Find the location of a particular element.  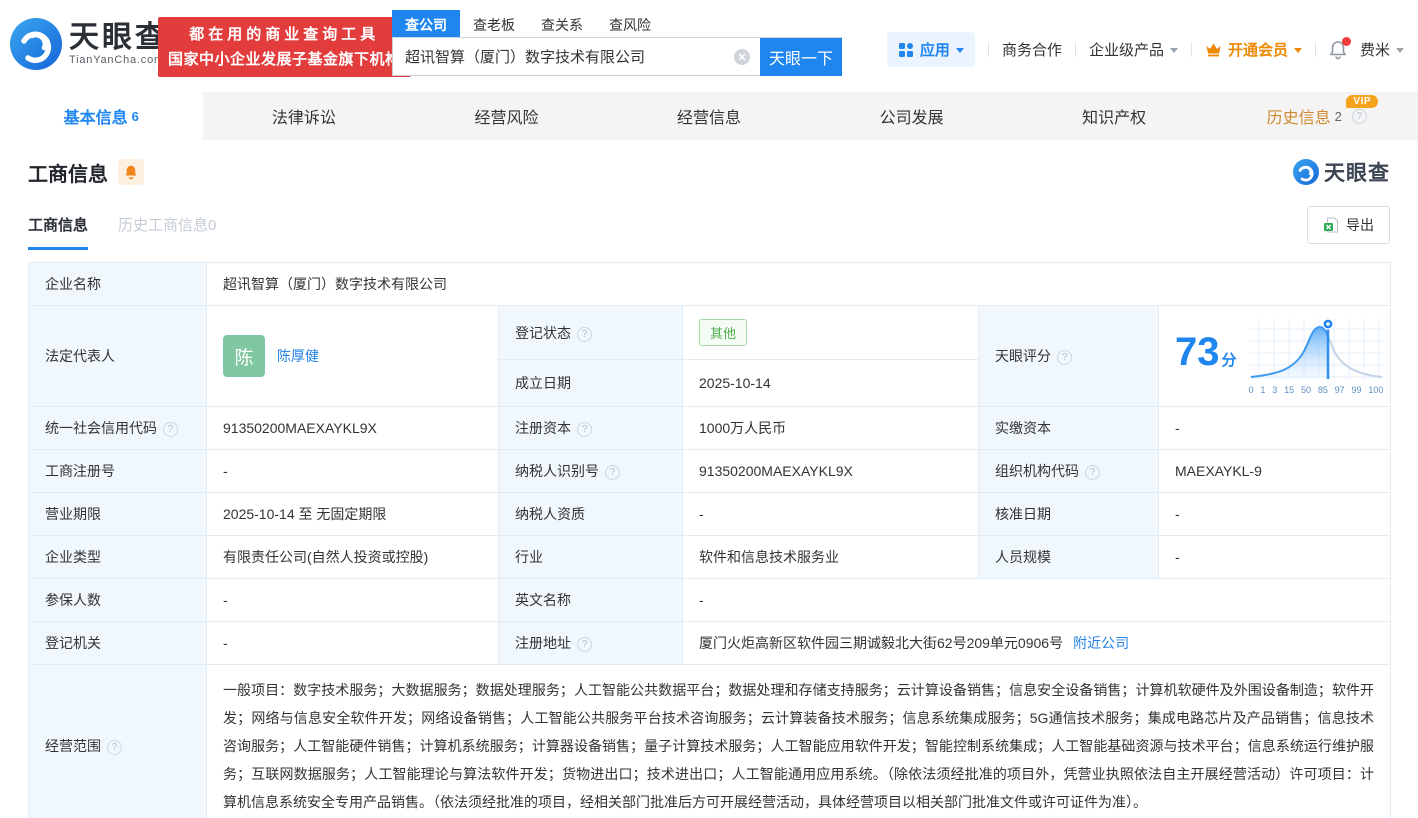

field-label: 人员规模 is located at coordinates (1068, 557).